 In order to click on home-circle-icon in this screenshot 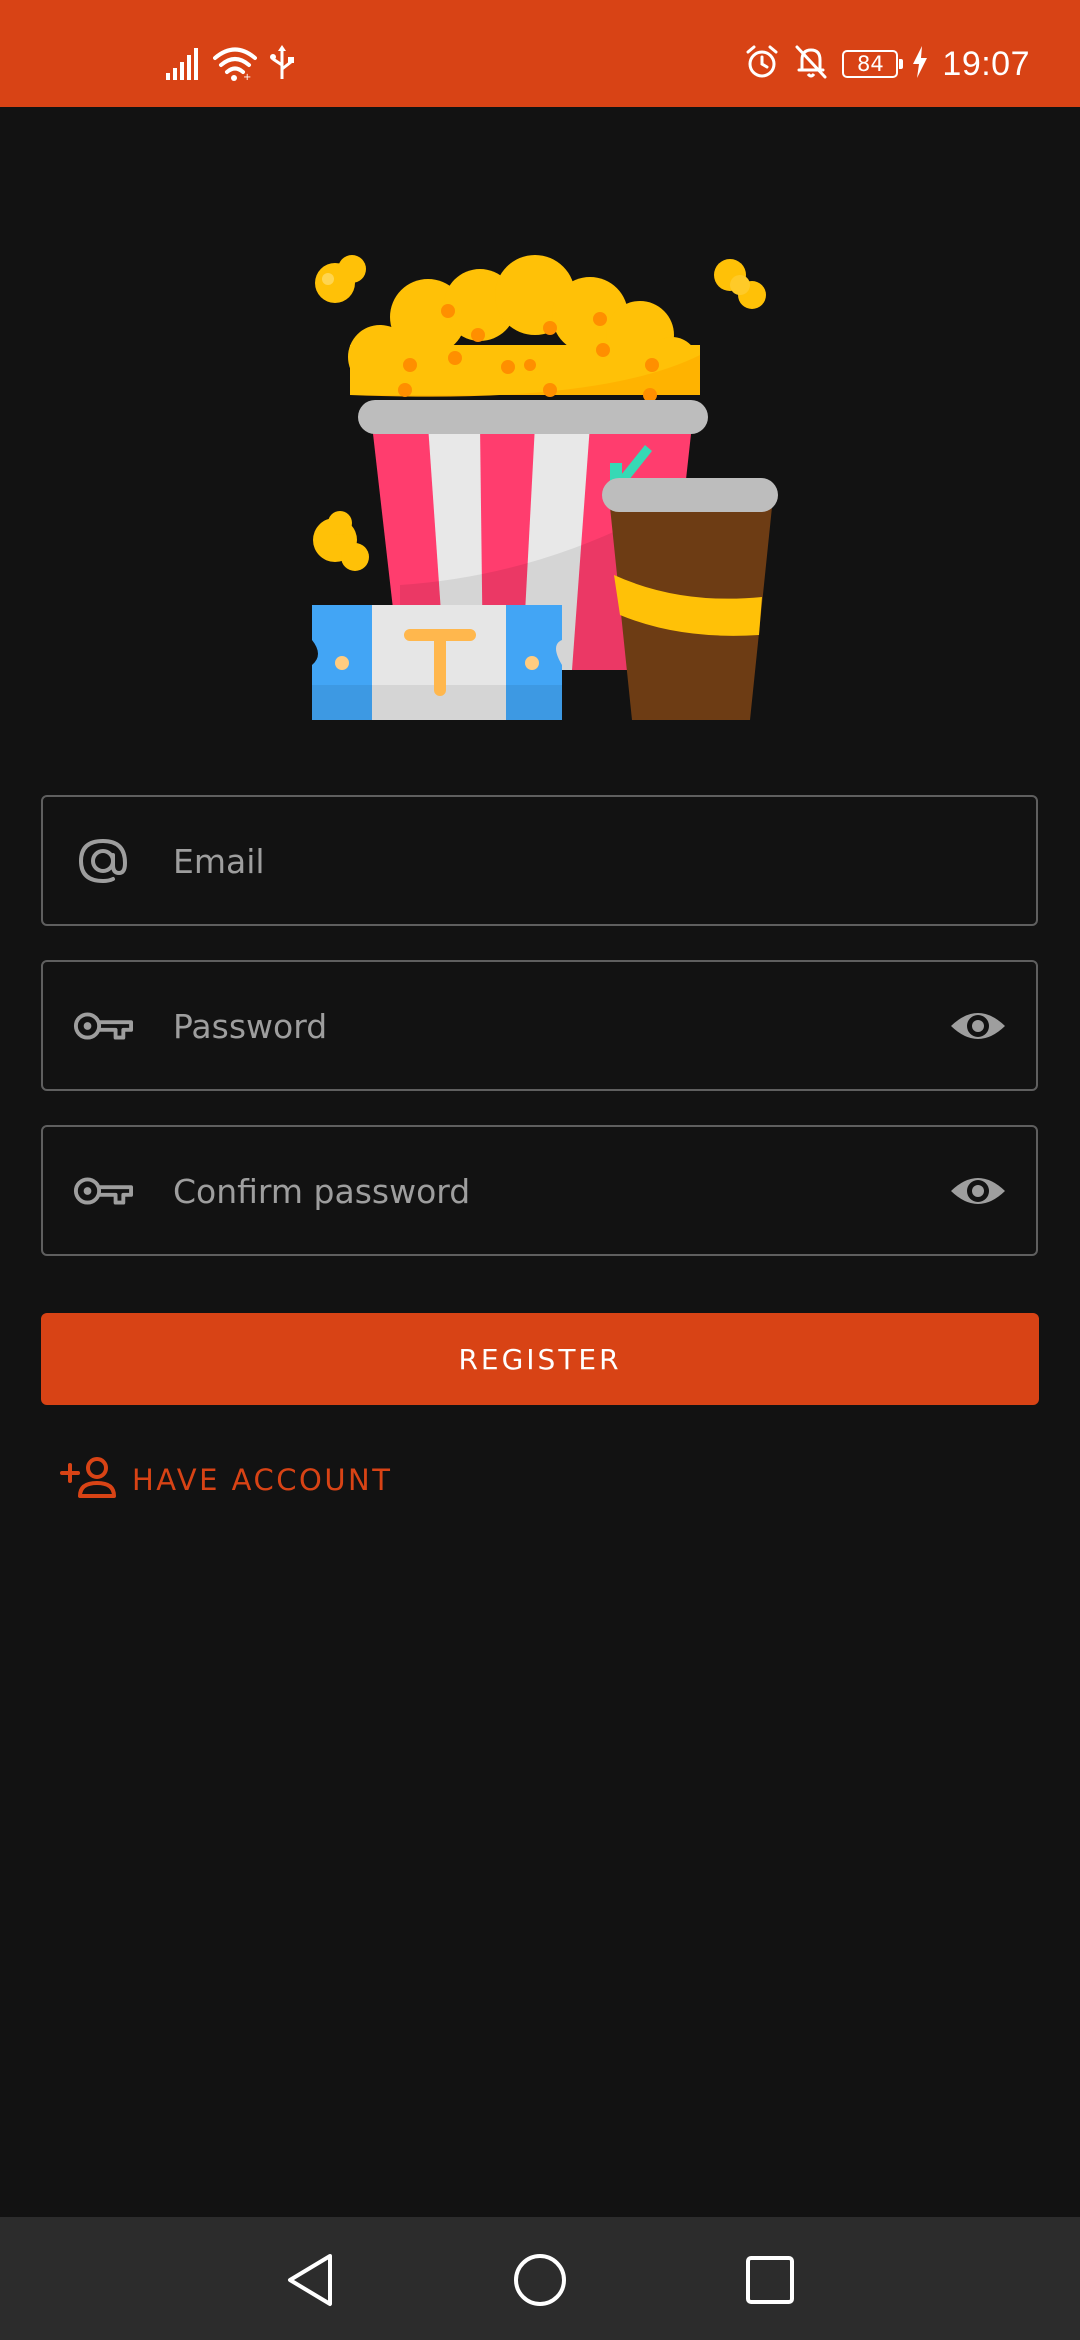, I will do `click(540, 2280)`.